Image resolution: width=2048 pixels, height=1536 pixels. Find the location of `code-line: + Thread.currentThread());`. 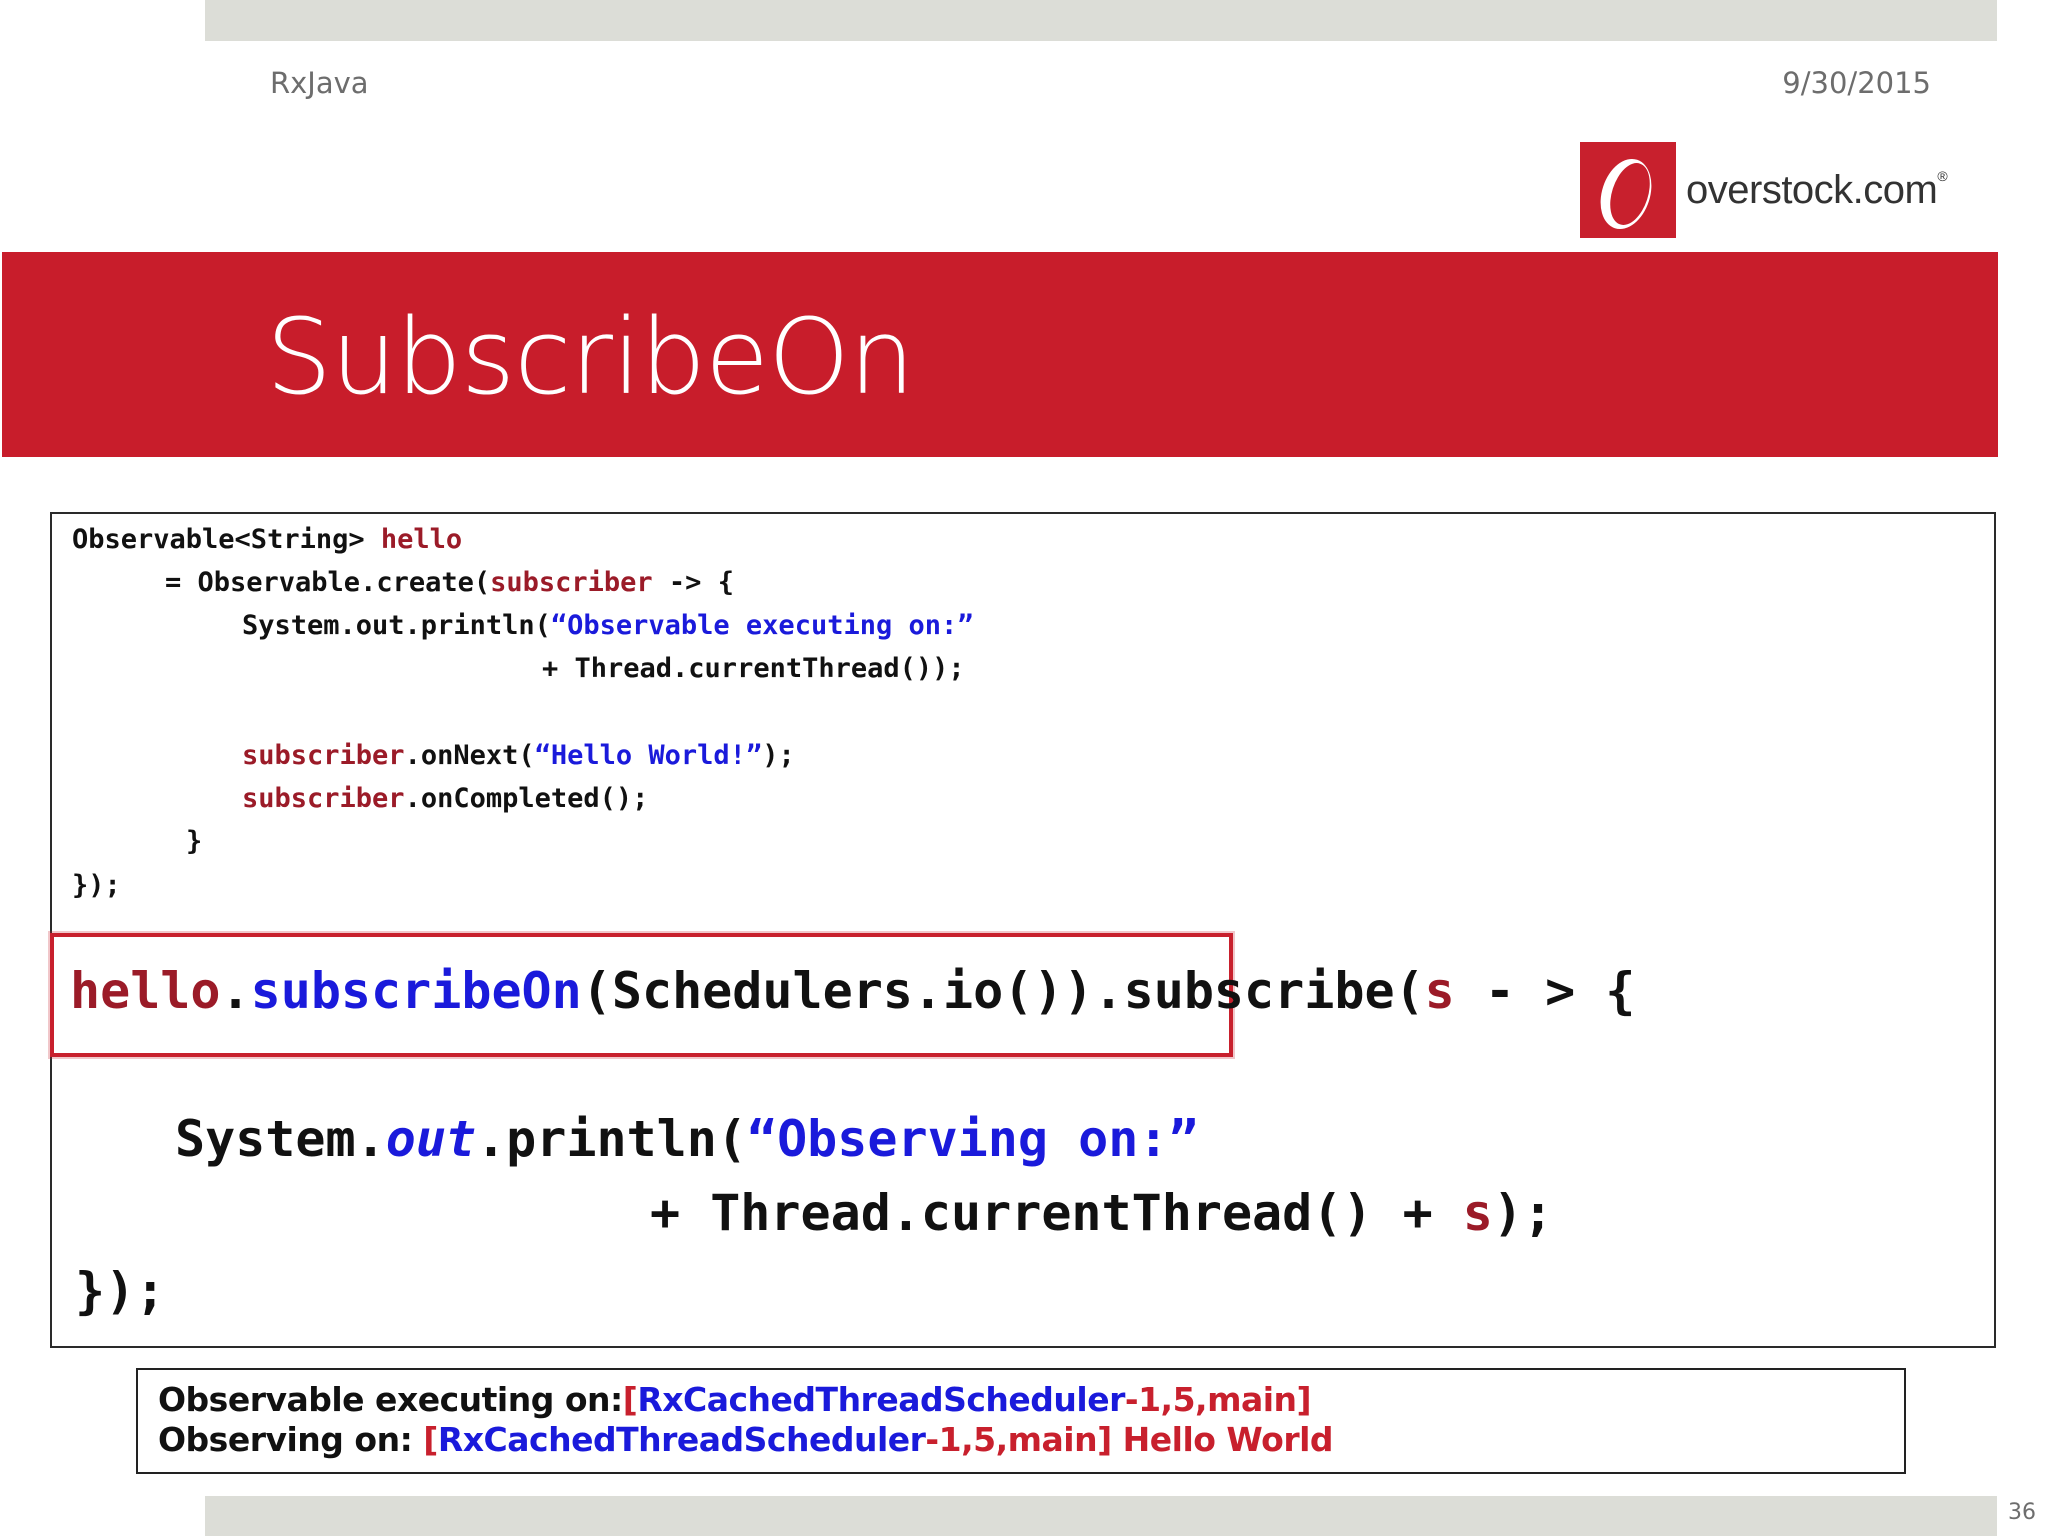

code-line: + Thread.currentThread()); is located at coordinates (753, 668).